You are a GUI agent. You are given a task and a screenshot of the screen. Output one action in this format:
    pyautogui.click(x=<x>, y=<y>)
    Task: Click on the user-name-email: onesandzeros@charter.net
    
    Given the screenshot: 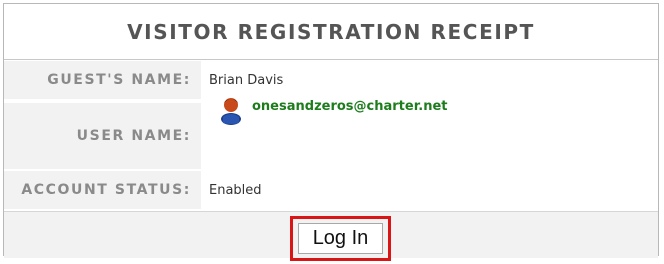 What is the action you would take?
    pyautogui.click(x=350, y=106)
    